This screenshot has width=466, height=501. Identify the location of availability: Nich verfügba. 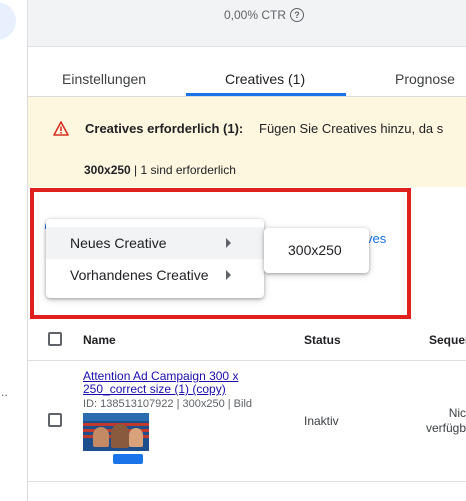
(446, 421).